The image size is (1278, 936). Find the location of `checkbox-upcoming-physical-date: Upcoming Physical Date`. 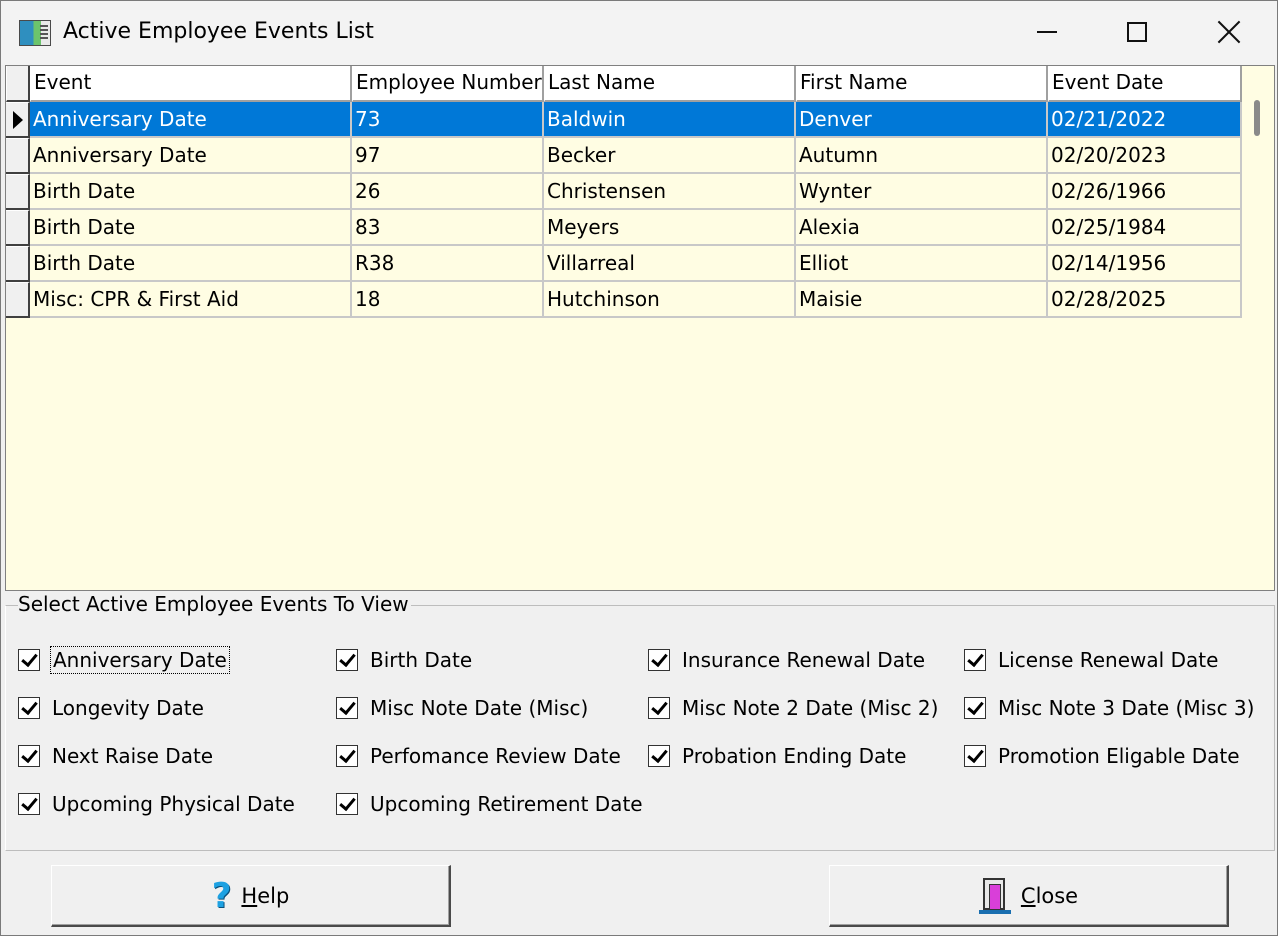

checkbox-upcoming-physical-date: Upcoming Physical Date is located at coordinates (156, 804).